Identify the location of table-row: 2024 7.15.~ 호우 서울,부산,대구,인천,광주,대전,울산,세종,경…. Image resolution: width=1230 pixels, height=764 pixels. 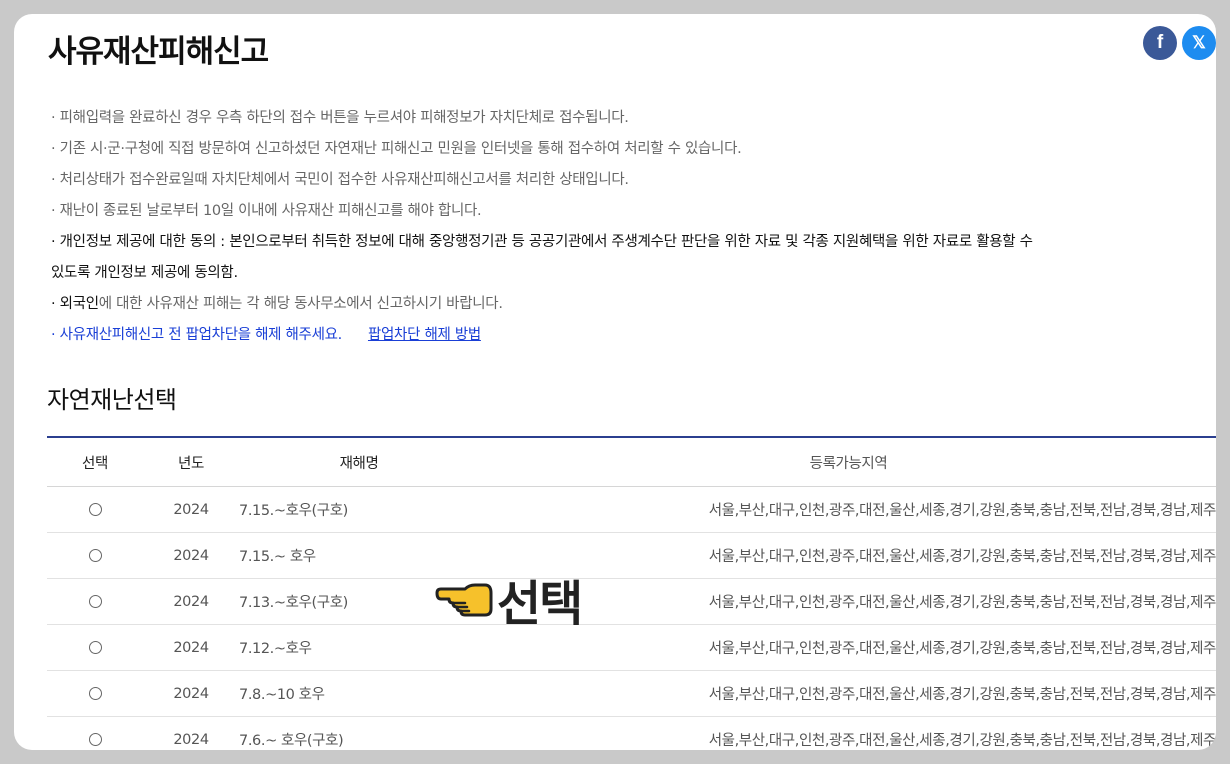
(631, 555).